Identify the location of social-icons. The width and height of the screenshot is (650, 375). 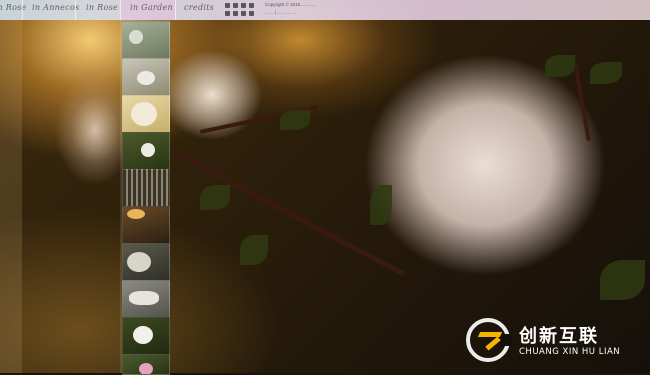
(239, 5).